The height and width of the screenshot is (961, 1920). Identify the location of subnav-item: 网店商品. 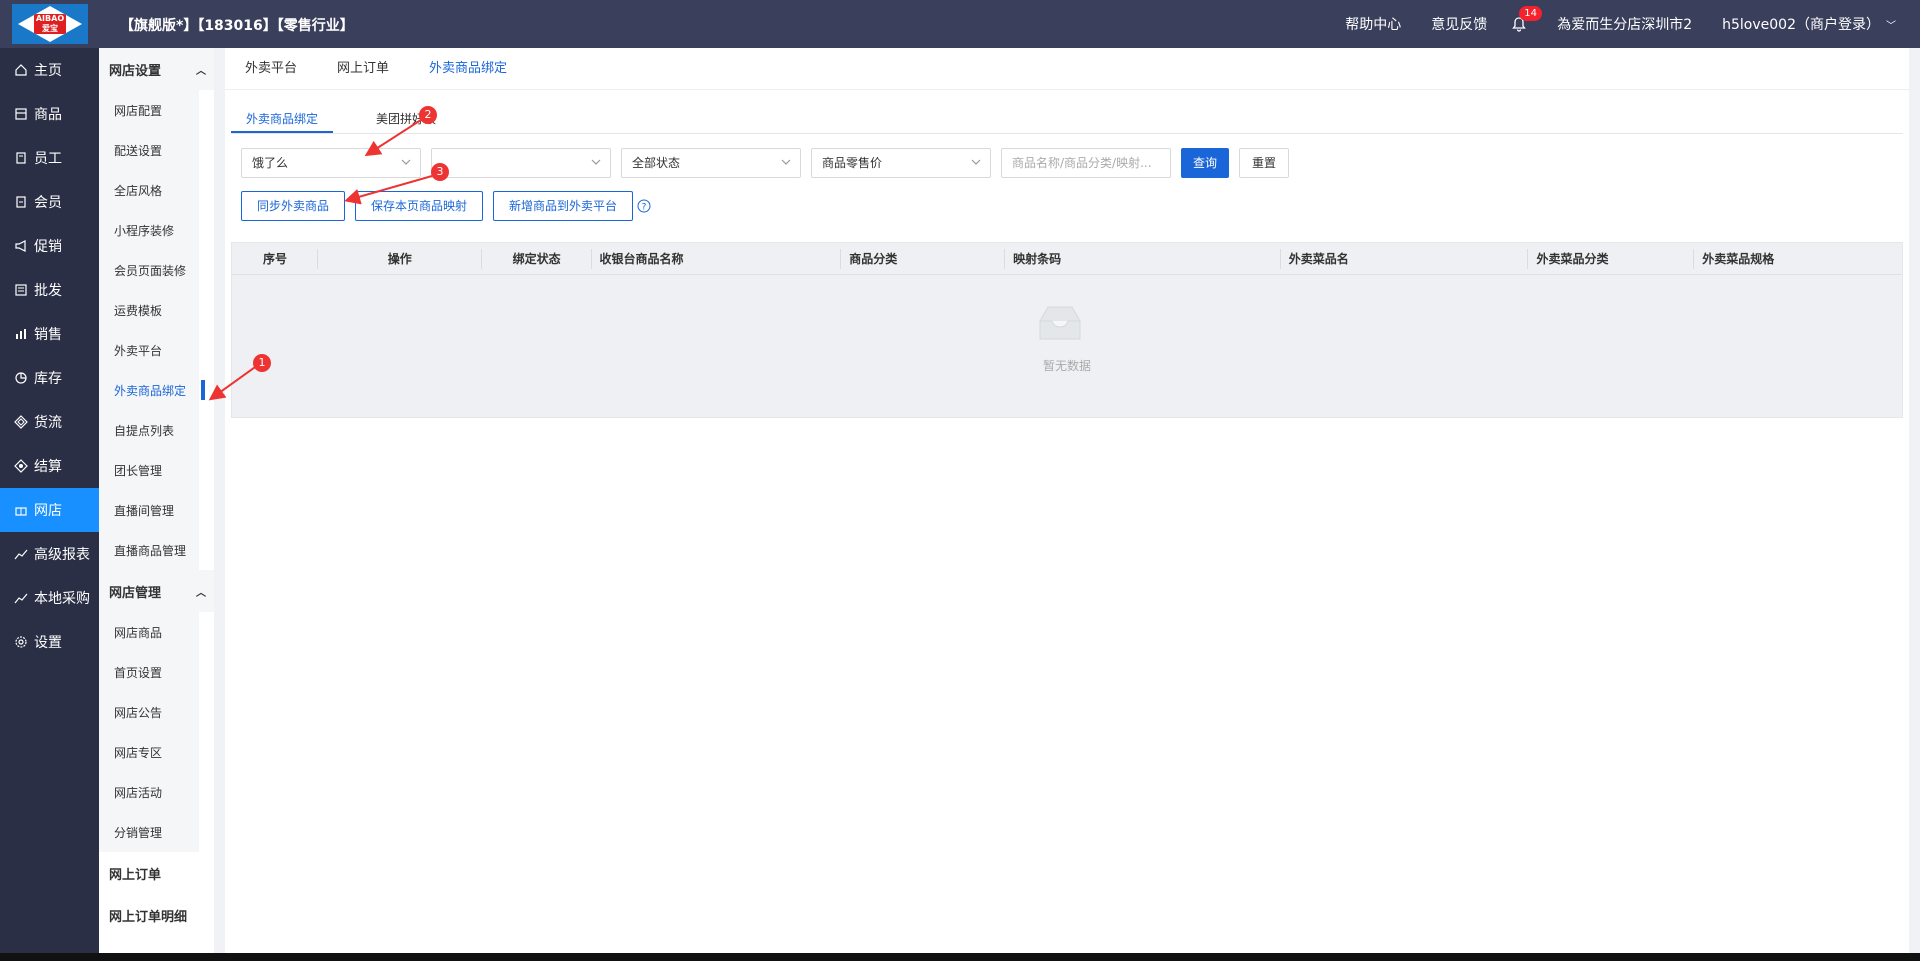
(149, 632).